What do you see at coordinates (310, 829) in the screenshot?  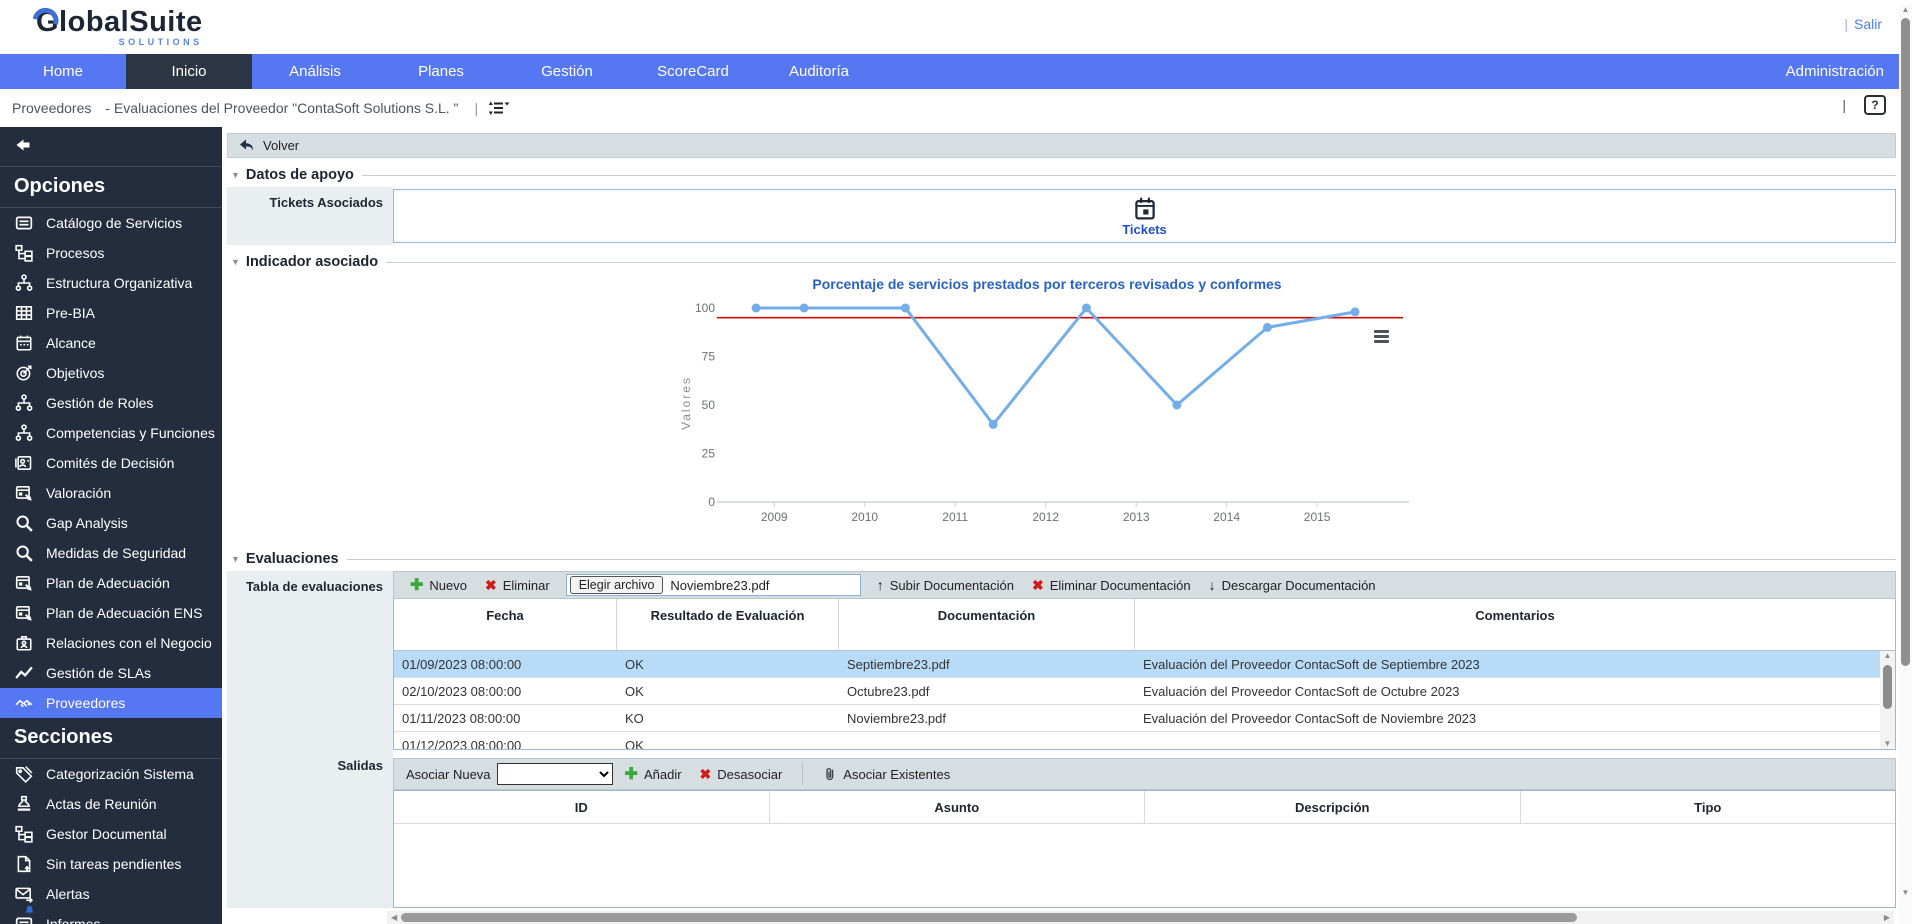 I see `salidas-label: Salidas` at bounding box center [310, 829].